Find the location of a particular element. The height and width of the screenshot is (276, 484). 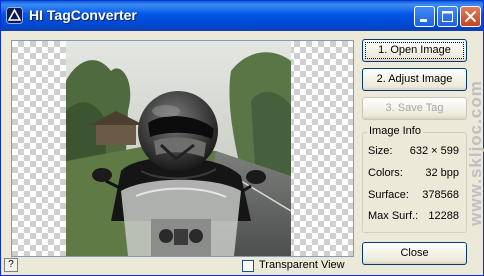

adjust-image-button: 2. Adjust Image is located at coordinates (414, 79).